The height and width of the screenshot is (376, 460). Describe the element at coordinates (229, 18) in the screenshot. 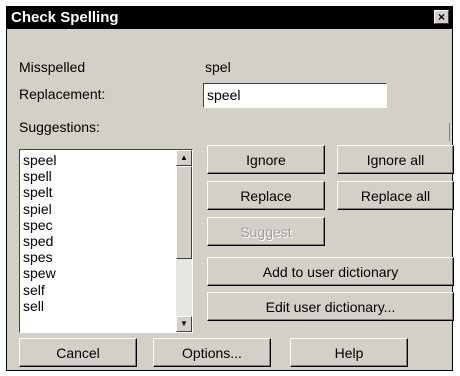

I see `title-bar: Check Spelling ×` at that location.